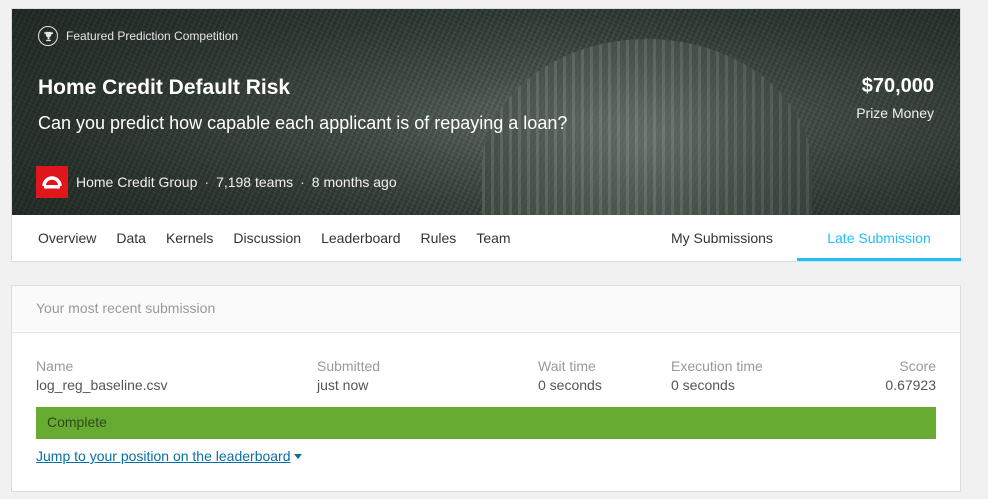 The image size is (988, 499). What do you see at coordinates (189, 238) in the screenshot?
I see `tab-kernels: Kernels` at bounding box center [189, 238].